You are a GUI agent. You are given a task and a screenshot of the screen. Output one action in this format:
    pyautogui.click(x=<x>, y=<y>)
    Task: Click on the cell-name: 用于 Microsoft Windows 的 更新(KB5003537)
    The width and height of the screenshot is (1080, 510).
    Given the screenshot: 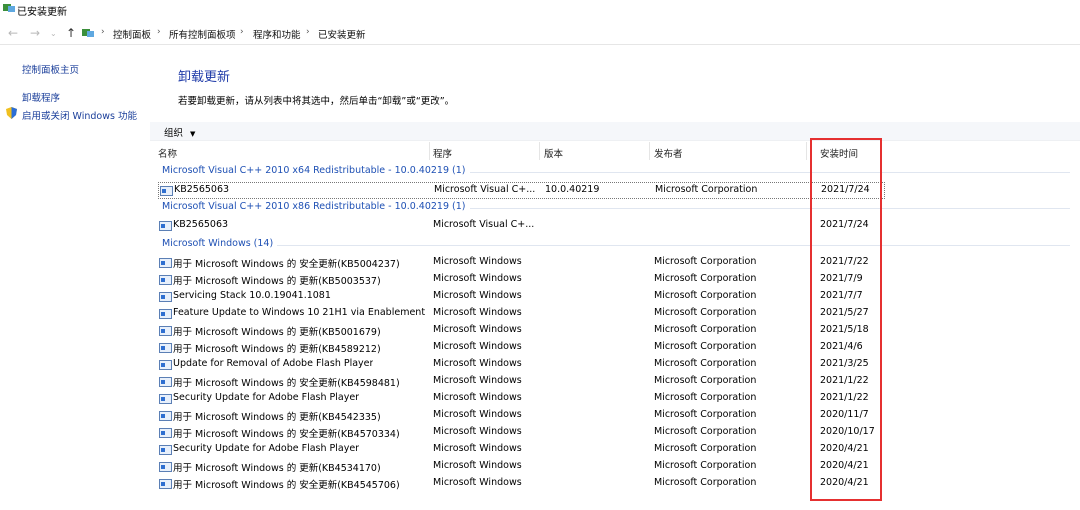 What is the action you would take?
    pyautogui.click(x=277, y=281)
    